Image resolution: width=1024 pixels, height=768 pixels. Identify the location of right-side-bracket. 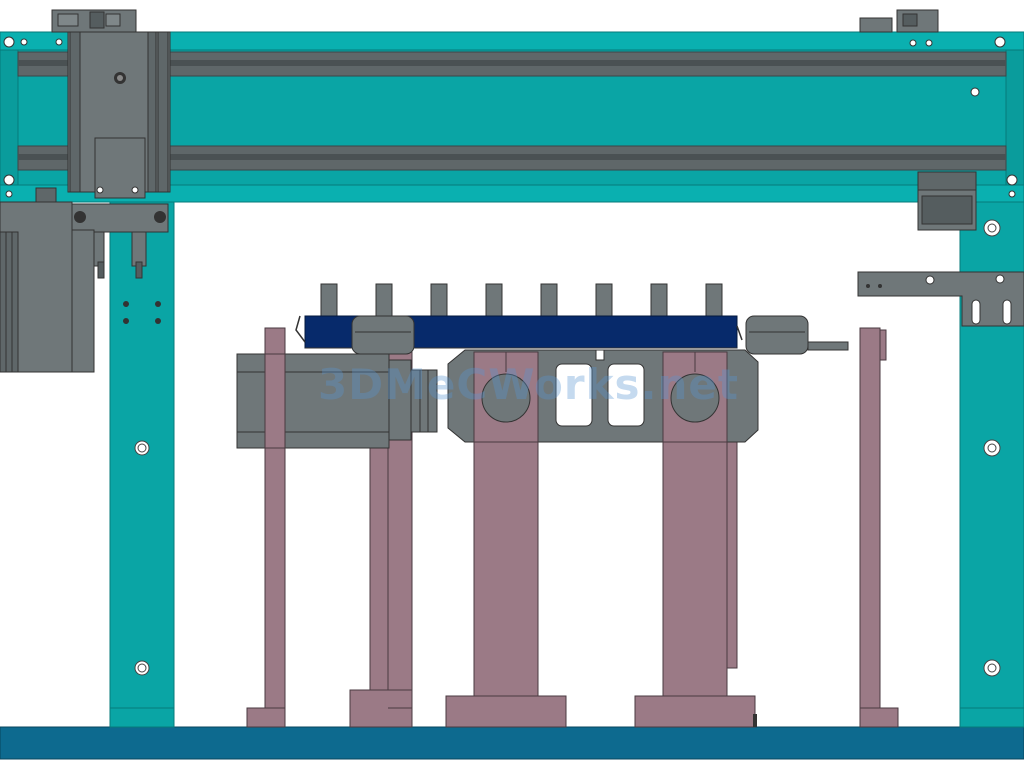
(940, 299).